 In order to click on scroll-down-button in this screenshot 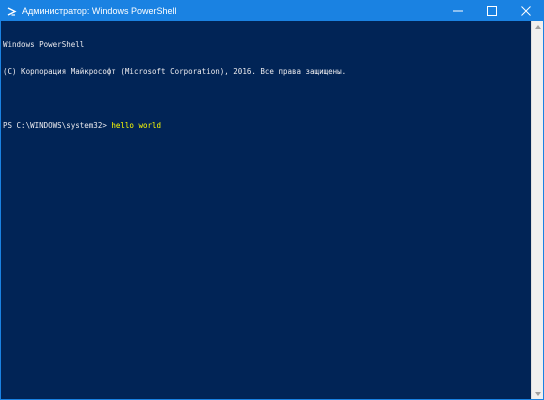, I will do `click(537, 393)`.